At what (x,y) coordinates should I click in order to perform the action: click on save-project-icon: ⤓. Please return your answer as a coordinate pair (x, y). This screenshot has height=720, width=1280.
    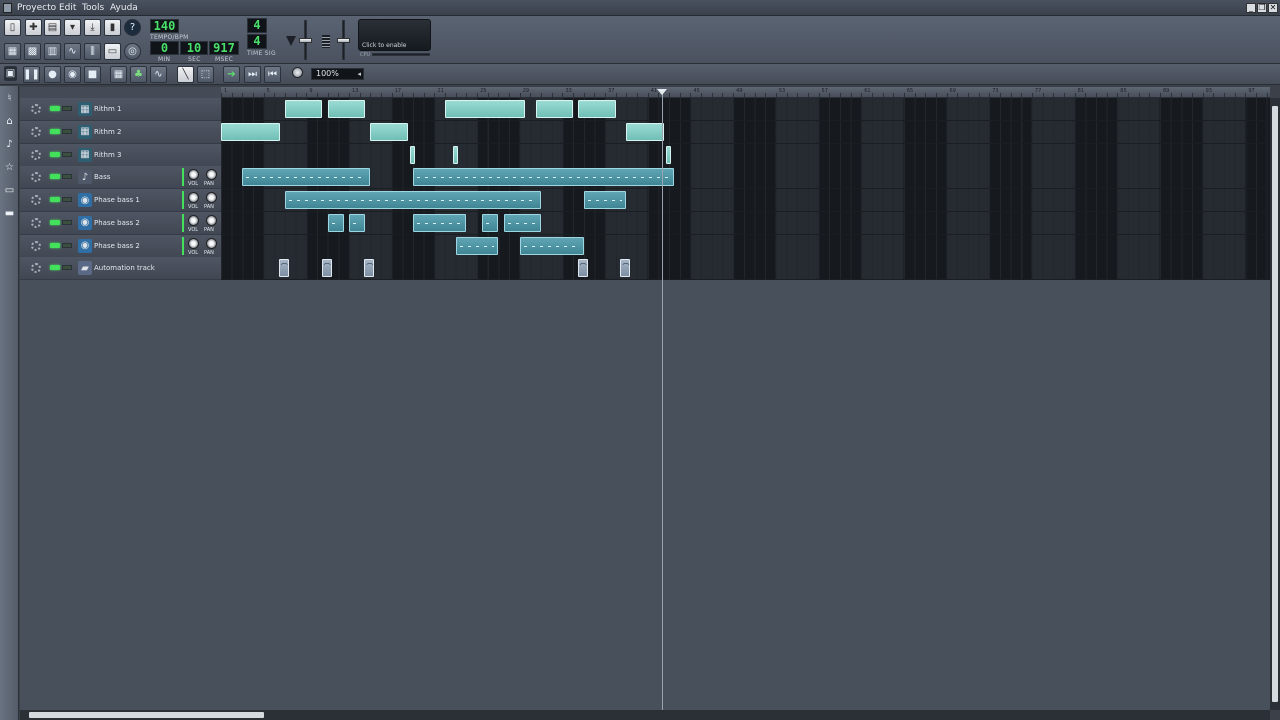
    Looking at the image, I should click on (92, 27).